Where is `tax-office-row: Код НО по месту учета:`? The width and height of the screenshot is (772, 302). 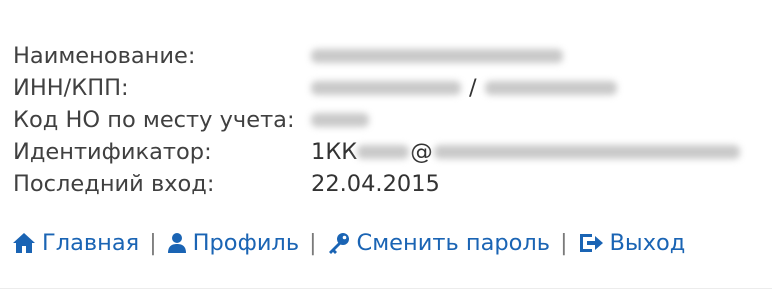
tax-office-row: Код НО по месту учета: is located at coordinates (376, 120).